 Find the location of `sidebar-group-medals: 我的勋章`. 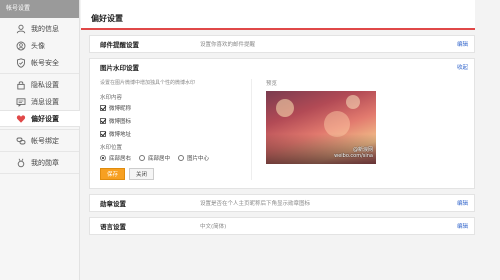

sidebar-group-medals: 我的勋章 is located at coordinates (39, 163).